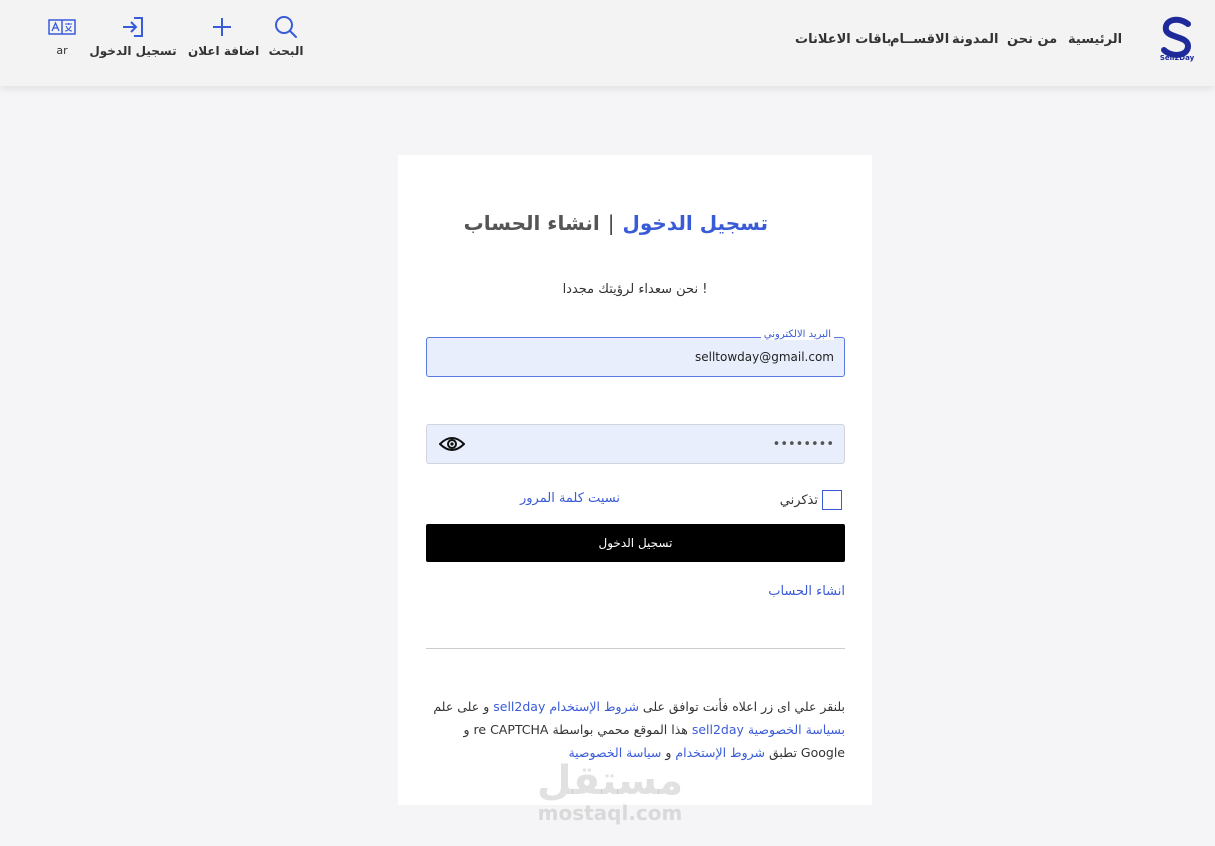 The image size is (1215, 846). Describe the element at coordinates (797, 334) in the screenshot. I see `email-label: البريد الالكتروني` at that location.